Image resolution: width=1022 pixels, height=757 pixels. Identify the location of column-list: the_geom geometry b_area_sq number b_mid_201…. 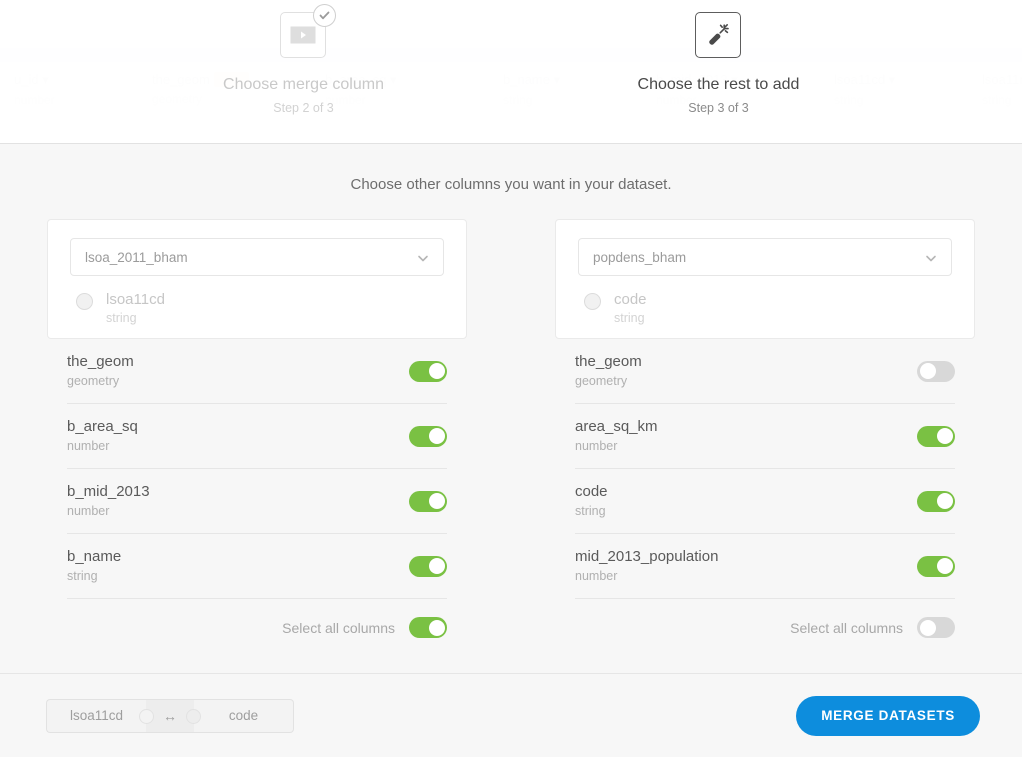
(257, 469).